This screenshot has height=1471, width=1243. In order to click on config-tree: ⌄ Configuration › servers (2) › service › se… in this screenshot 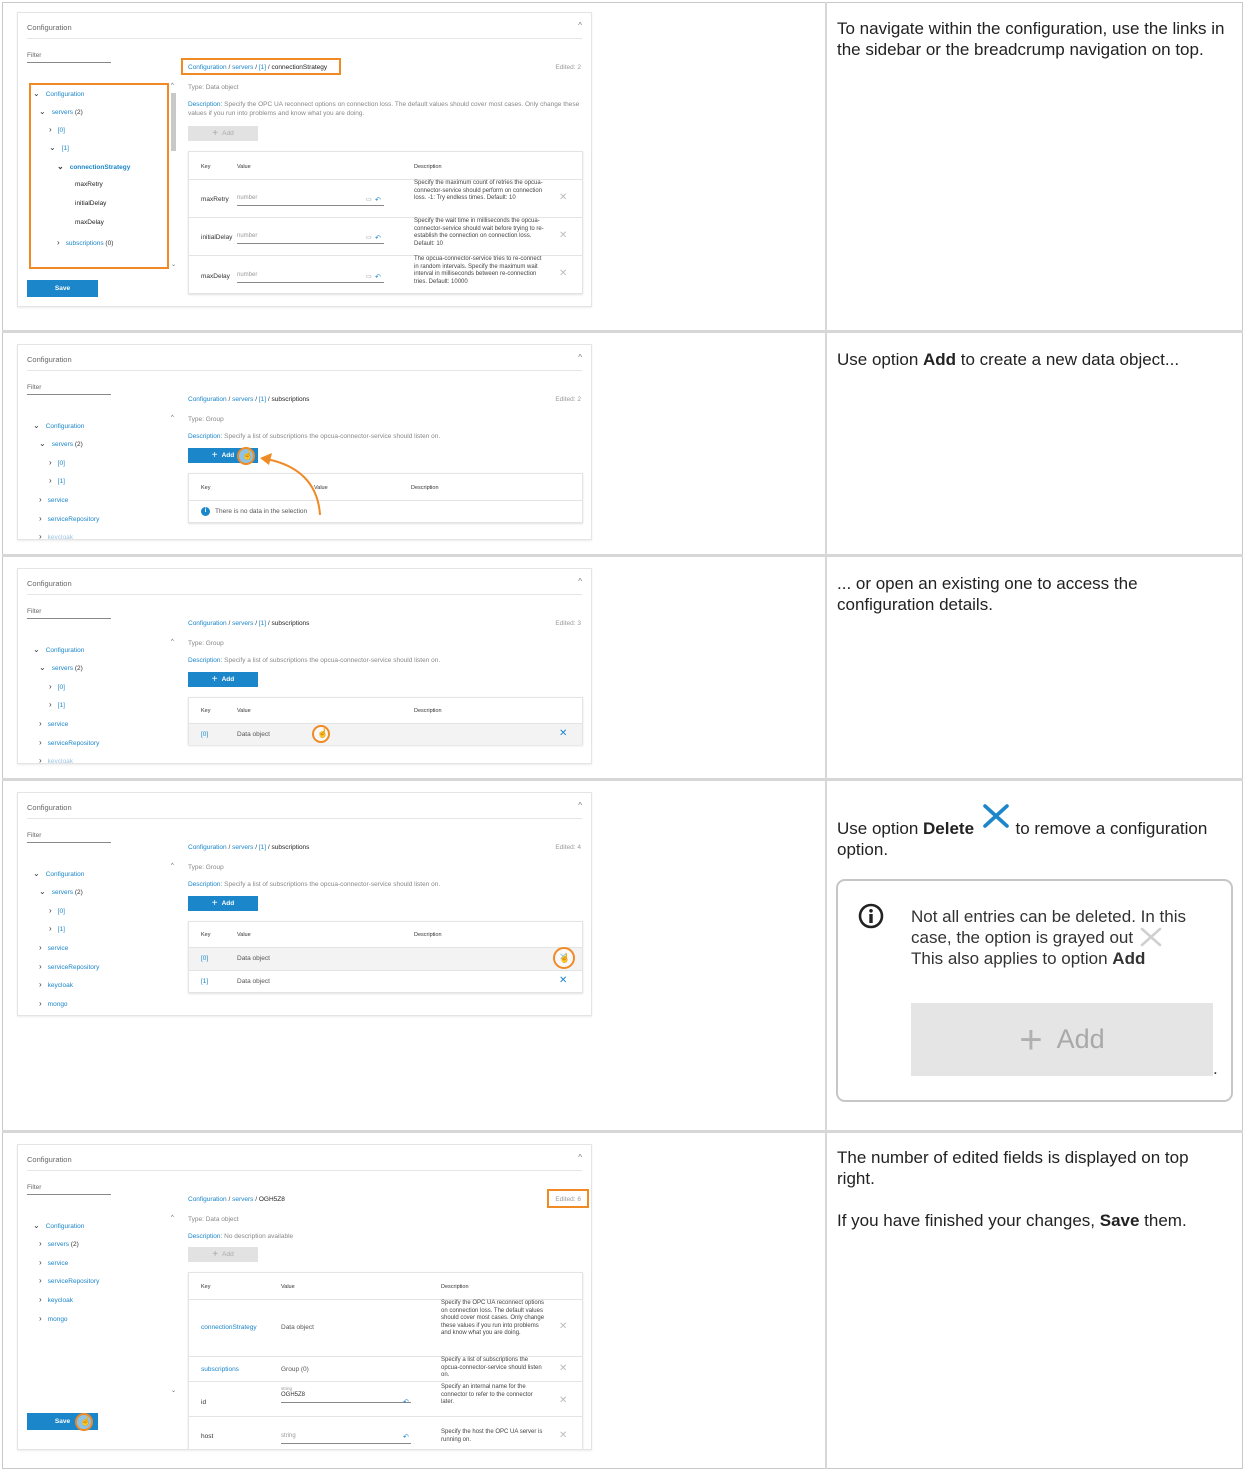, I will do `click(66, 1272)`.